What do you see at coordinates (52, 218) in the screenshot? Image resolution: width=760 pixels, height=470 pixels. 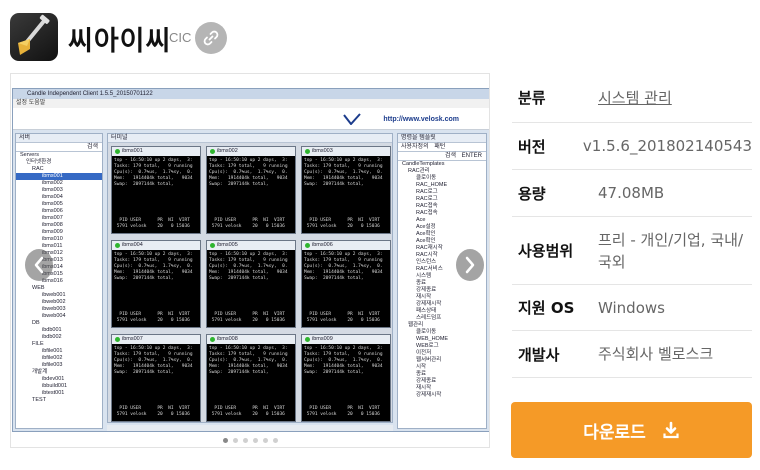 I see `tree-item: ibms007` at bounding box center [52, 218].